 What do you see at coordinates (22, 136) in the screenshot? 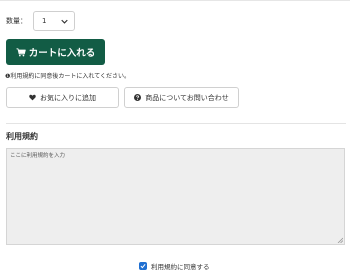
I see `terms-heading: 利用規約` at bounding box center [22, 136].